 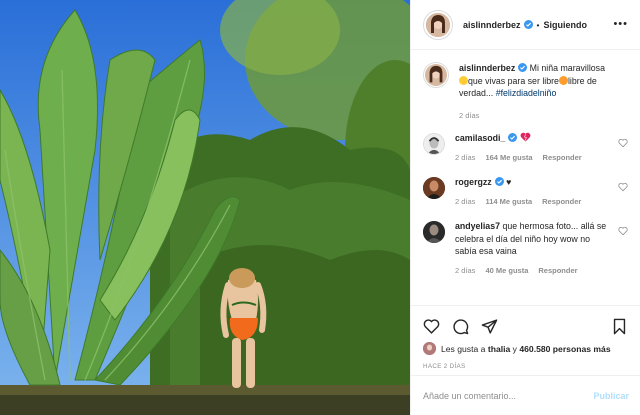 What do you see at coordinates (532, 138) in the screenshot?
I see `comment-text: camilasodi_` at bounding box center [532, 138].